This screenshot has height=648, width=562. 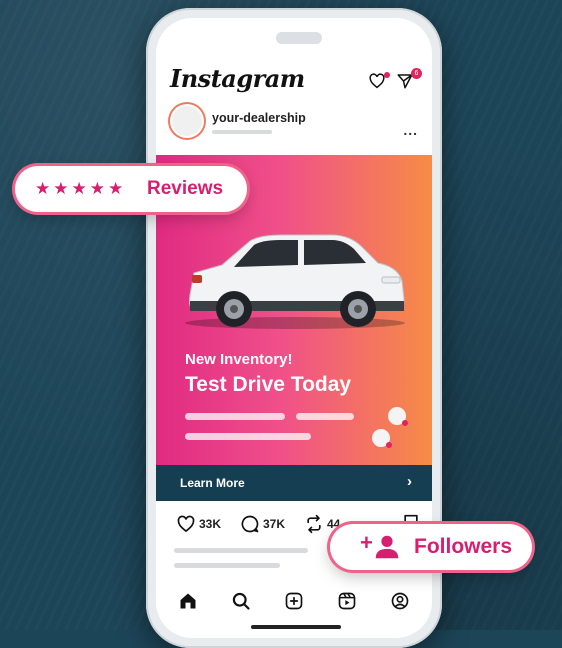 What do you see at coordinates (366, 542) in the screenshot?
I see `add-user-plus: +` at bounding box center [366, 542].